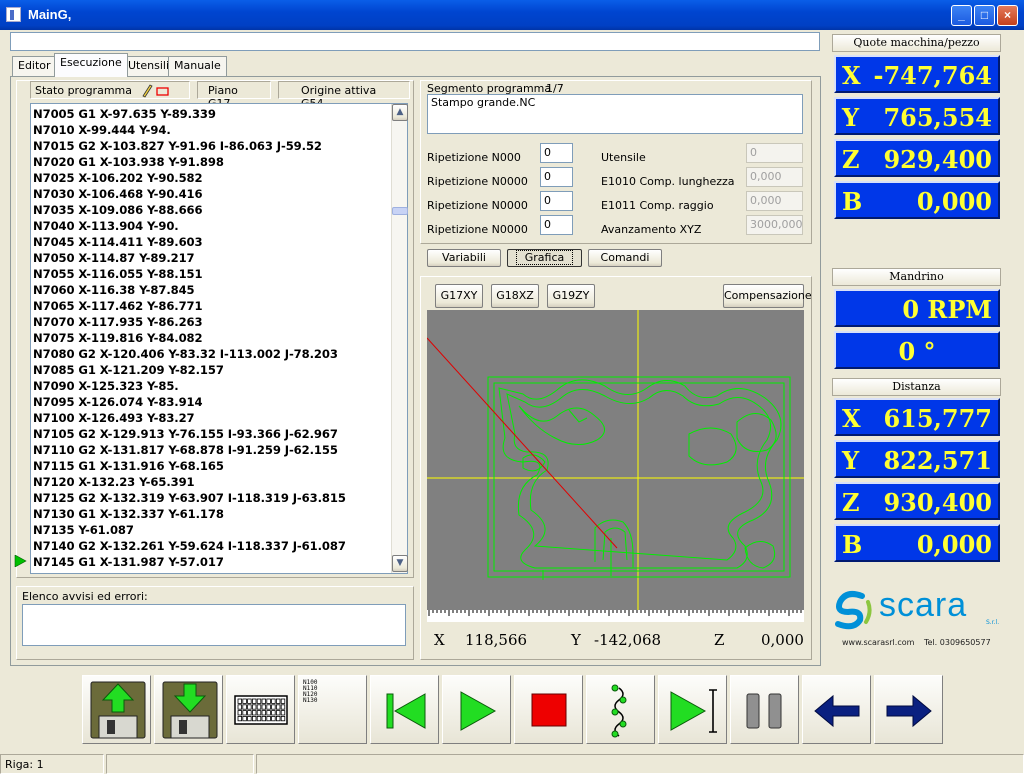 Image resolution: width=1024 pixels, height=774 pixels. What do you see at coordinates (774, 201) in the screenshot?
I see `comp-raggio-field: 0,000` at bounding box center [774, 201].